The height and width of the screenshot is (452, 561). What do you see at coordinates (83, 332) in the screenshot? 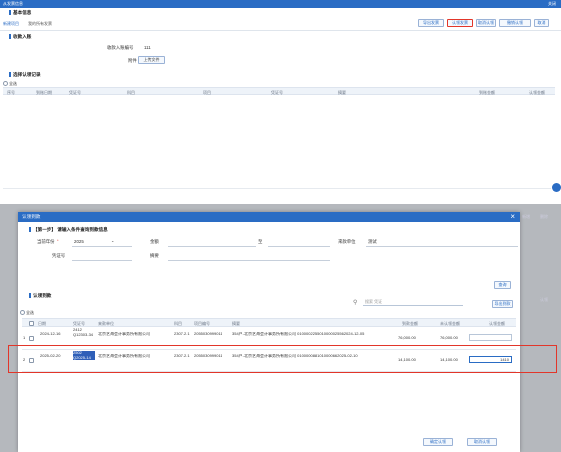
I see `row-voucher: 2412 Q12303-34` at bounding box center [83, 332].